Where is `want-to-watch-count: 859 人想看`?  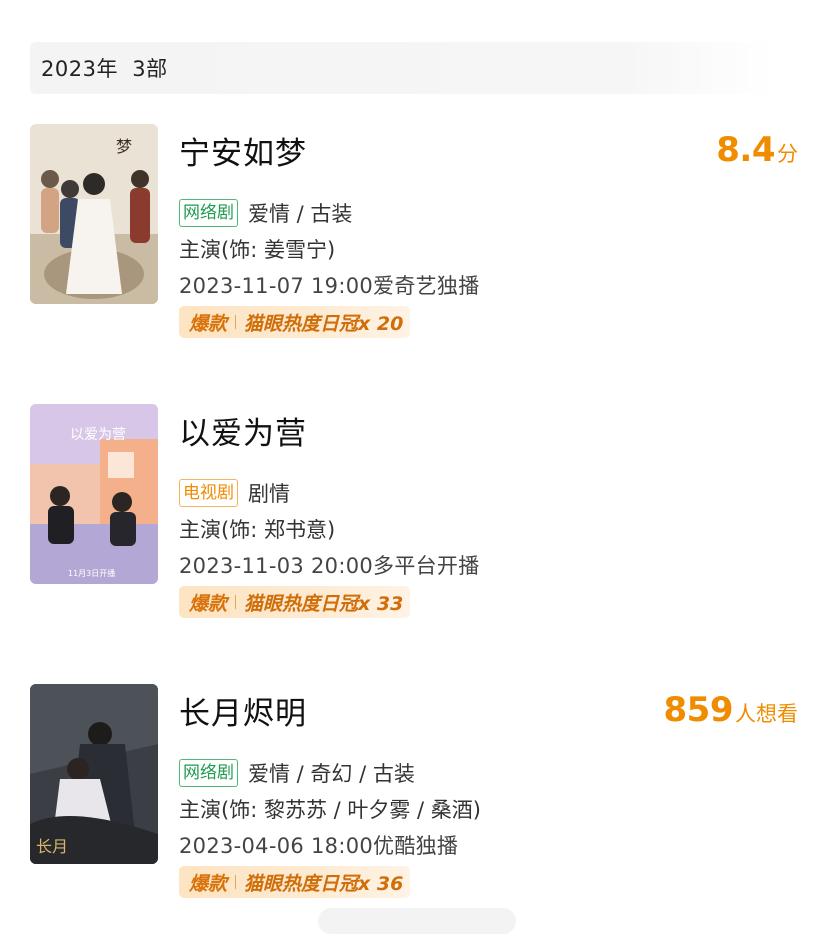 want-to-watch-count: 859 人想看 is located at coordinates (731, 710).